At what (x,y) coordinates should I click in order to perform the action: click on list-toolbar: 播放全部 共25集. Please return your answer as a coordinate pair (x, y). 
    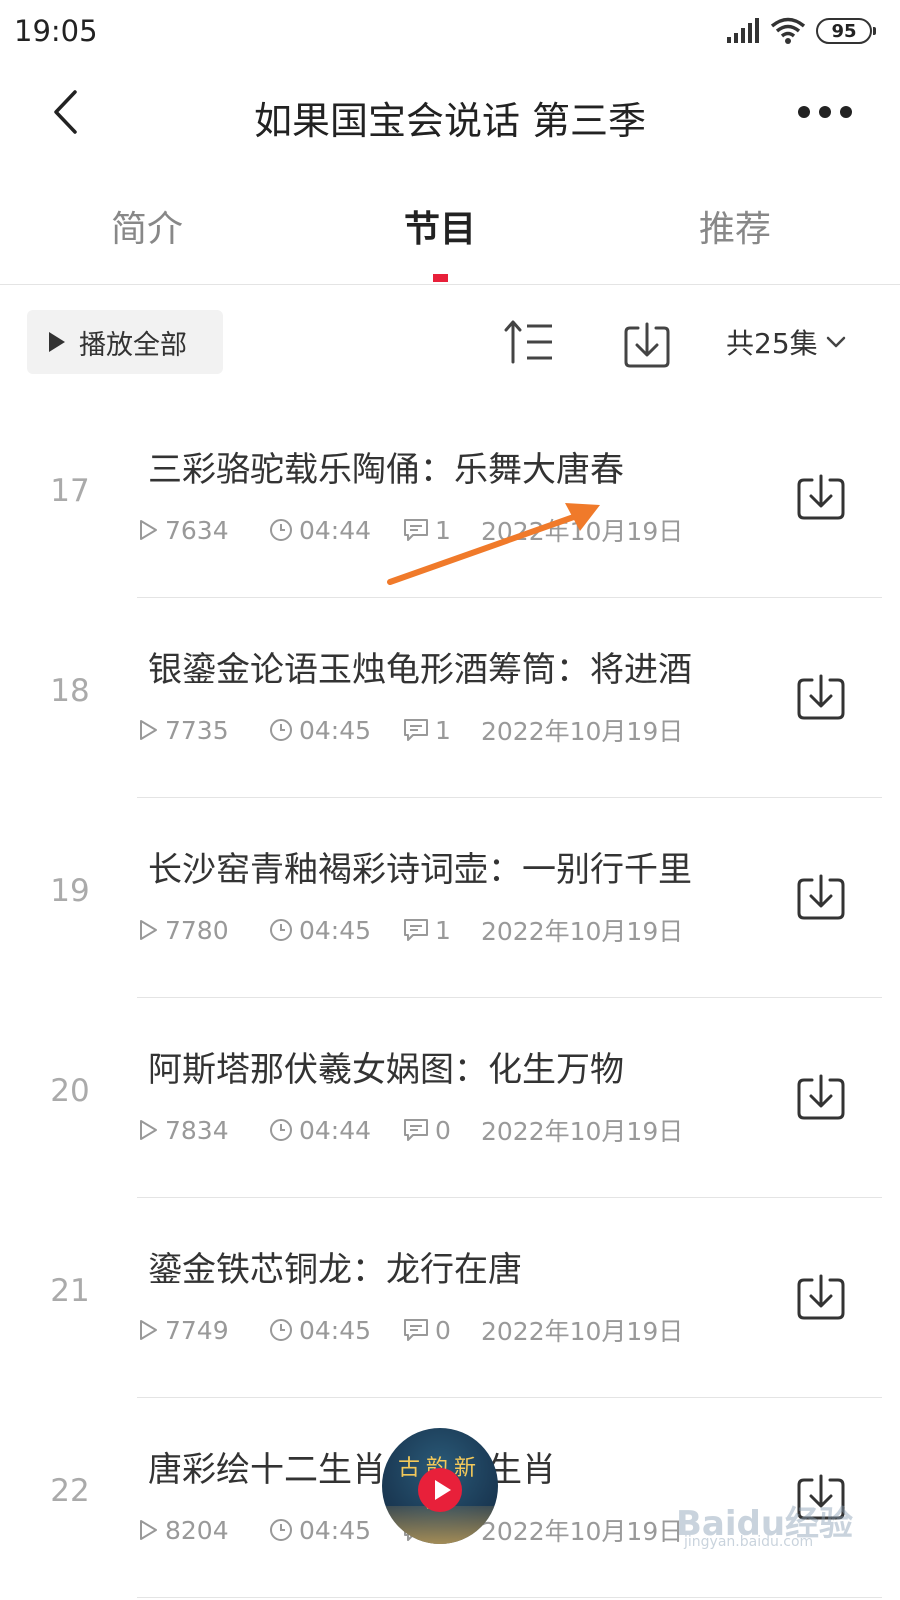
    Looking at the image, I should click on (450, 342).